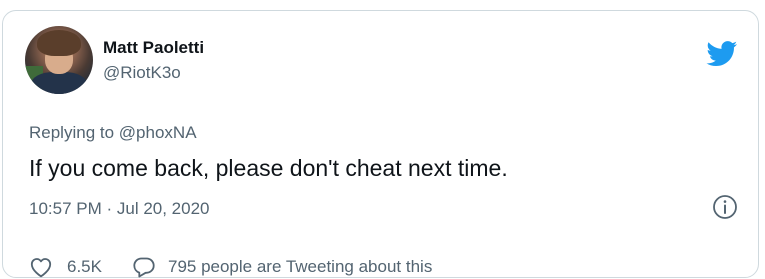  Describe the element at coordinates (158, 132) in the screenshot. I see `replying-to-mention: @phoxNA` at that location.